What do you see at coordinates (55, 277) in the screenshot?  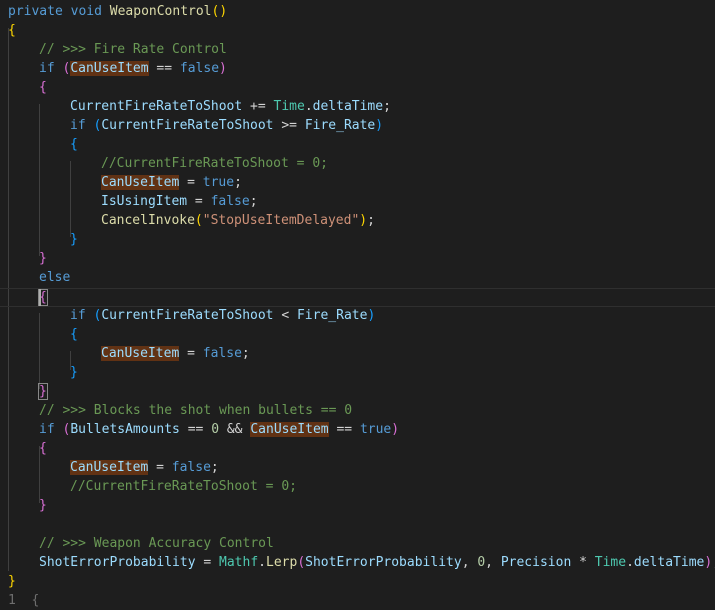 I see `keyword-token: else` at bounding box center [55, 277].